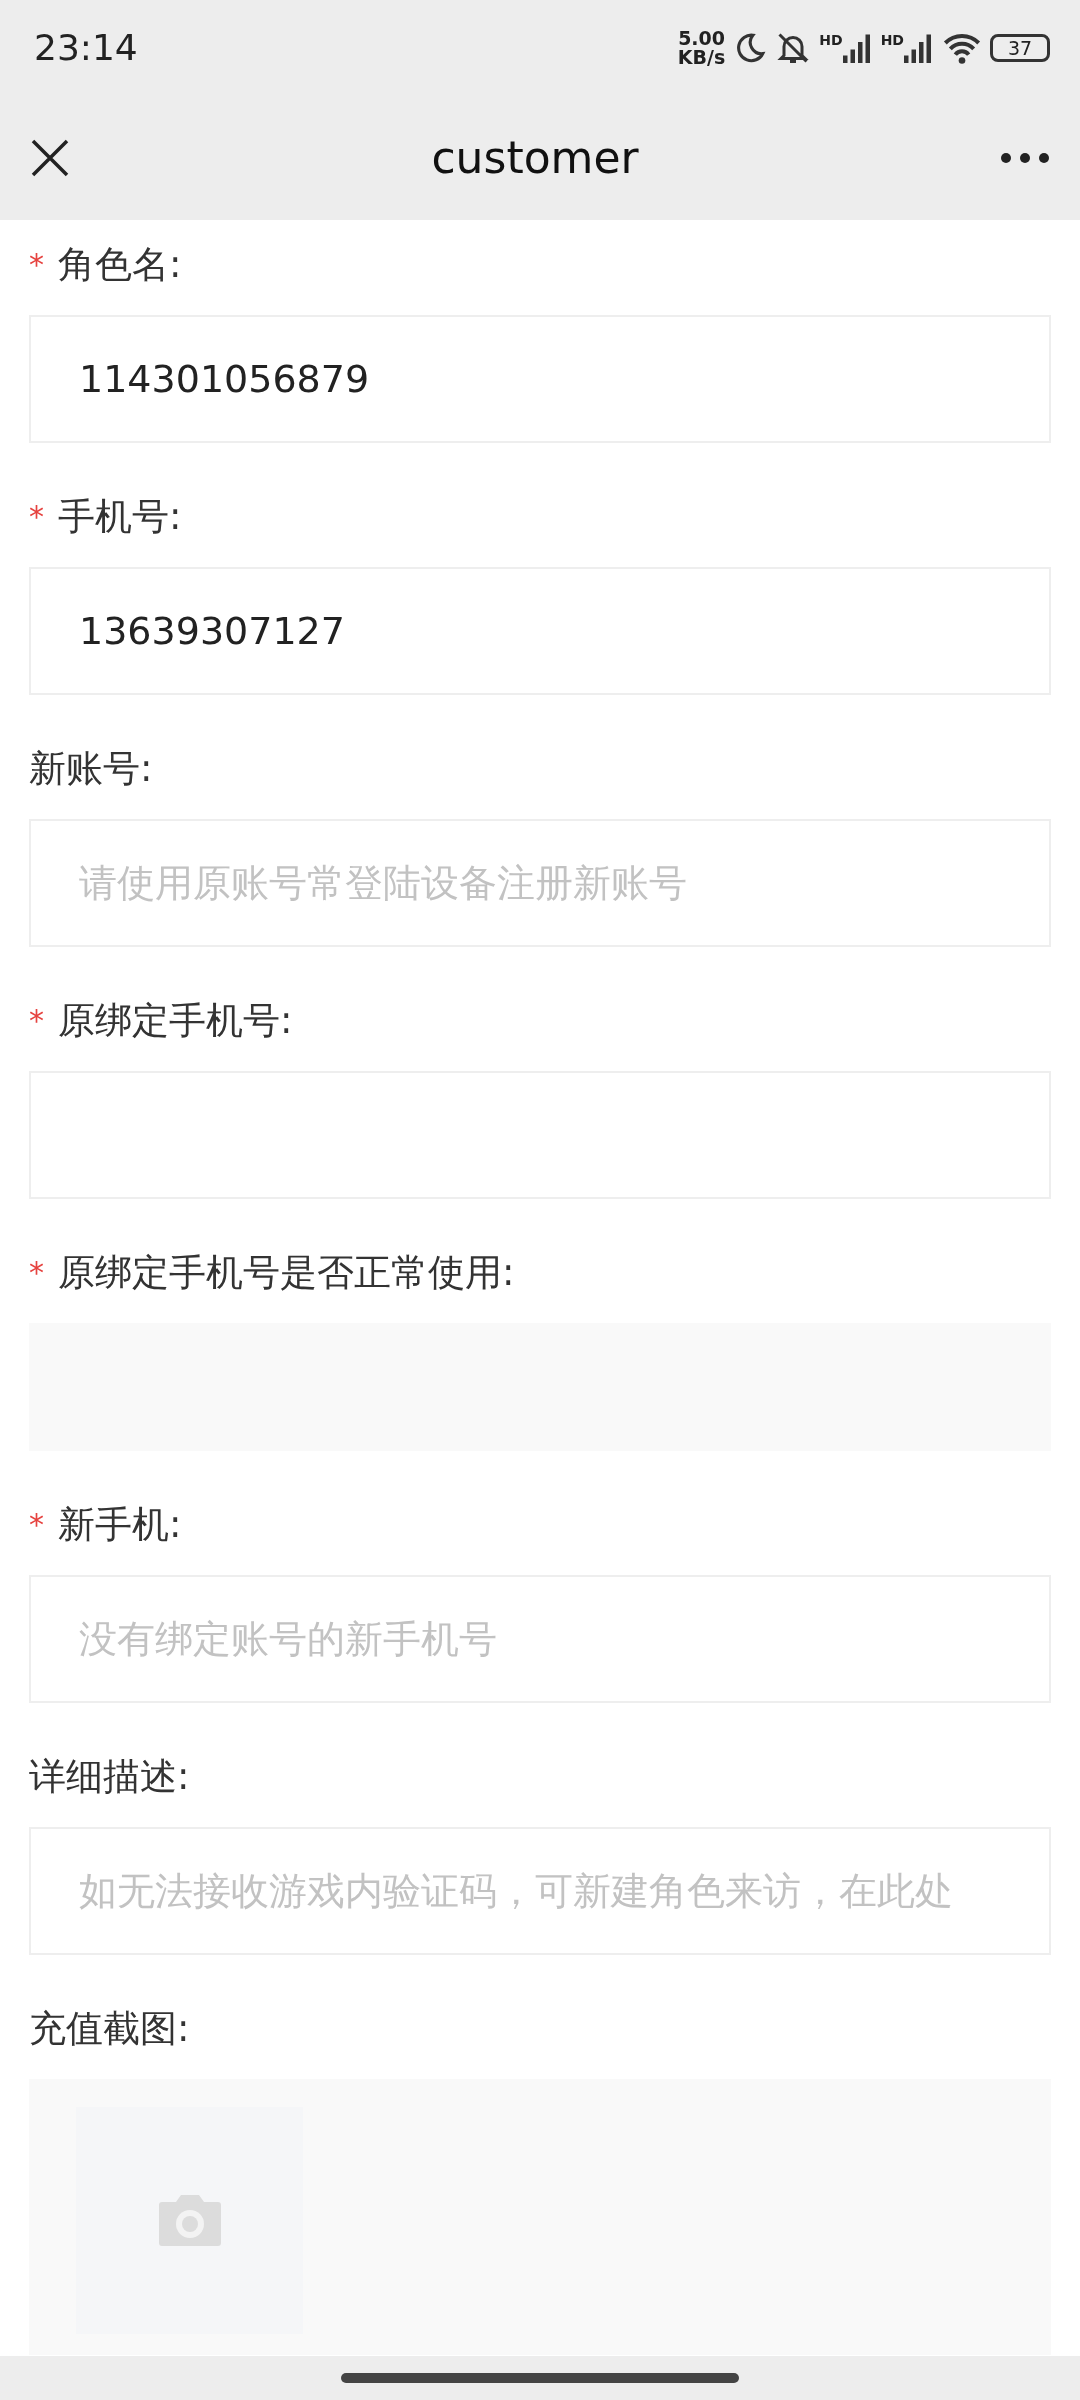 The height and width of the screenshot is (2400, 1080). Describe the element at coordinates (1020, 47) in the screenshot. I see `battery-indicator: 37` at that location.